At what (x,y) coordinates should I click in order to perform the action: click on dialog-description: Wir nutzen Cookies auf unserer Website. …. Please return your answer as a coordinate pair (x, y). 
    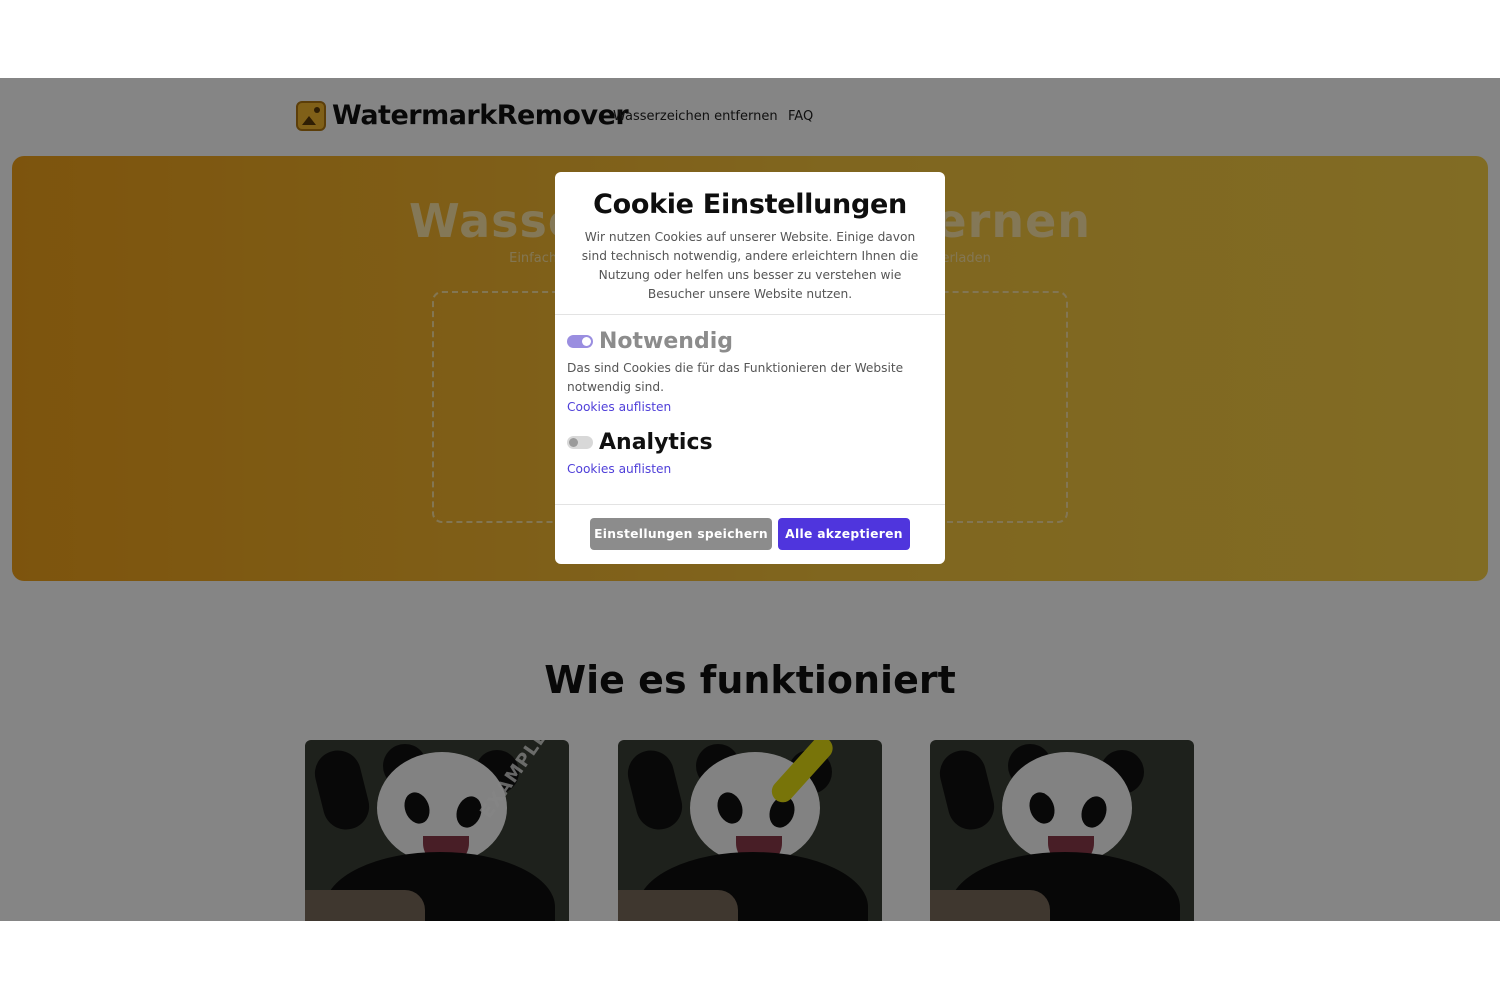
    Looking at the image, I should click on (750, 265).